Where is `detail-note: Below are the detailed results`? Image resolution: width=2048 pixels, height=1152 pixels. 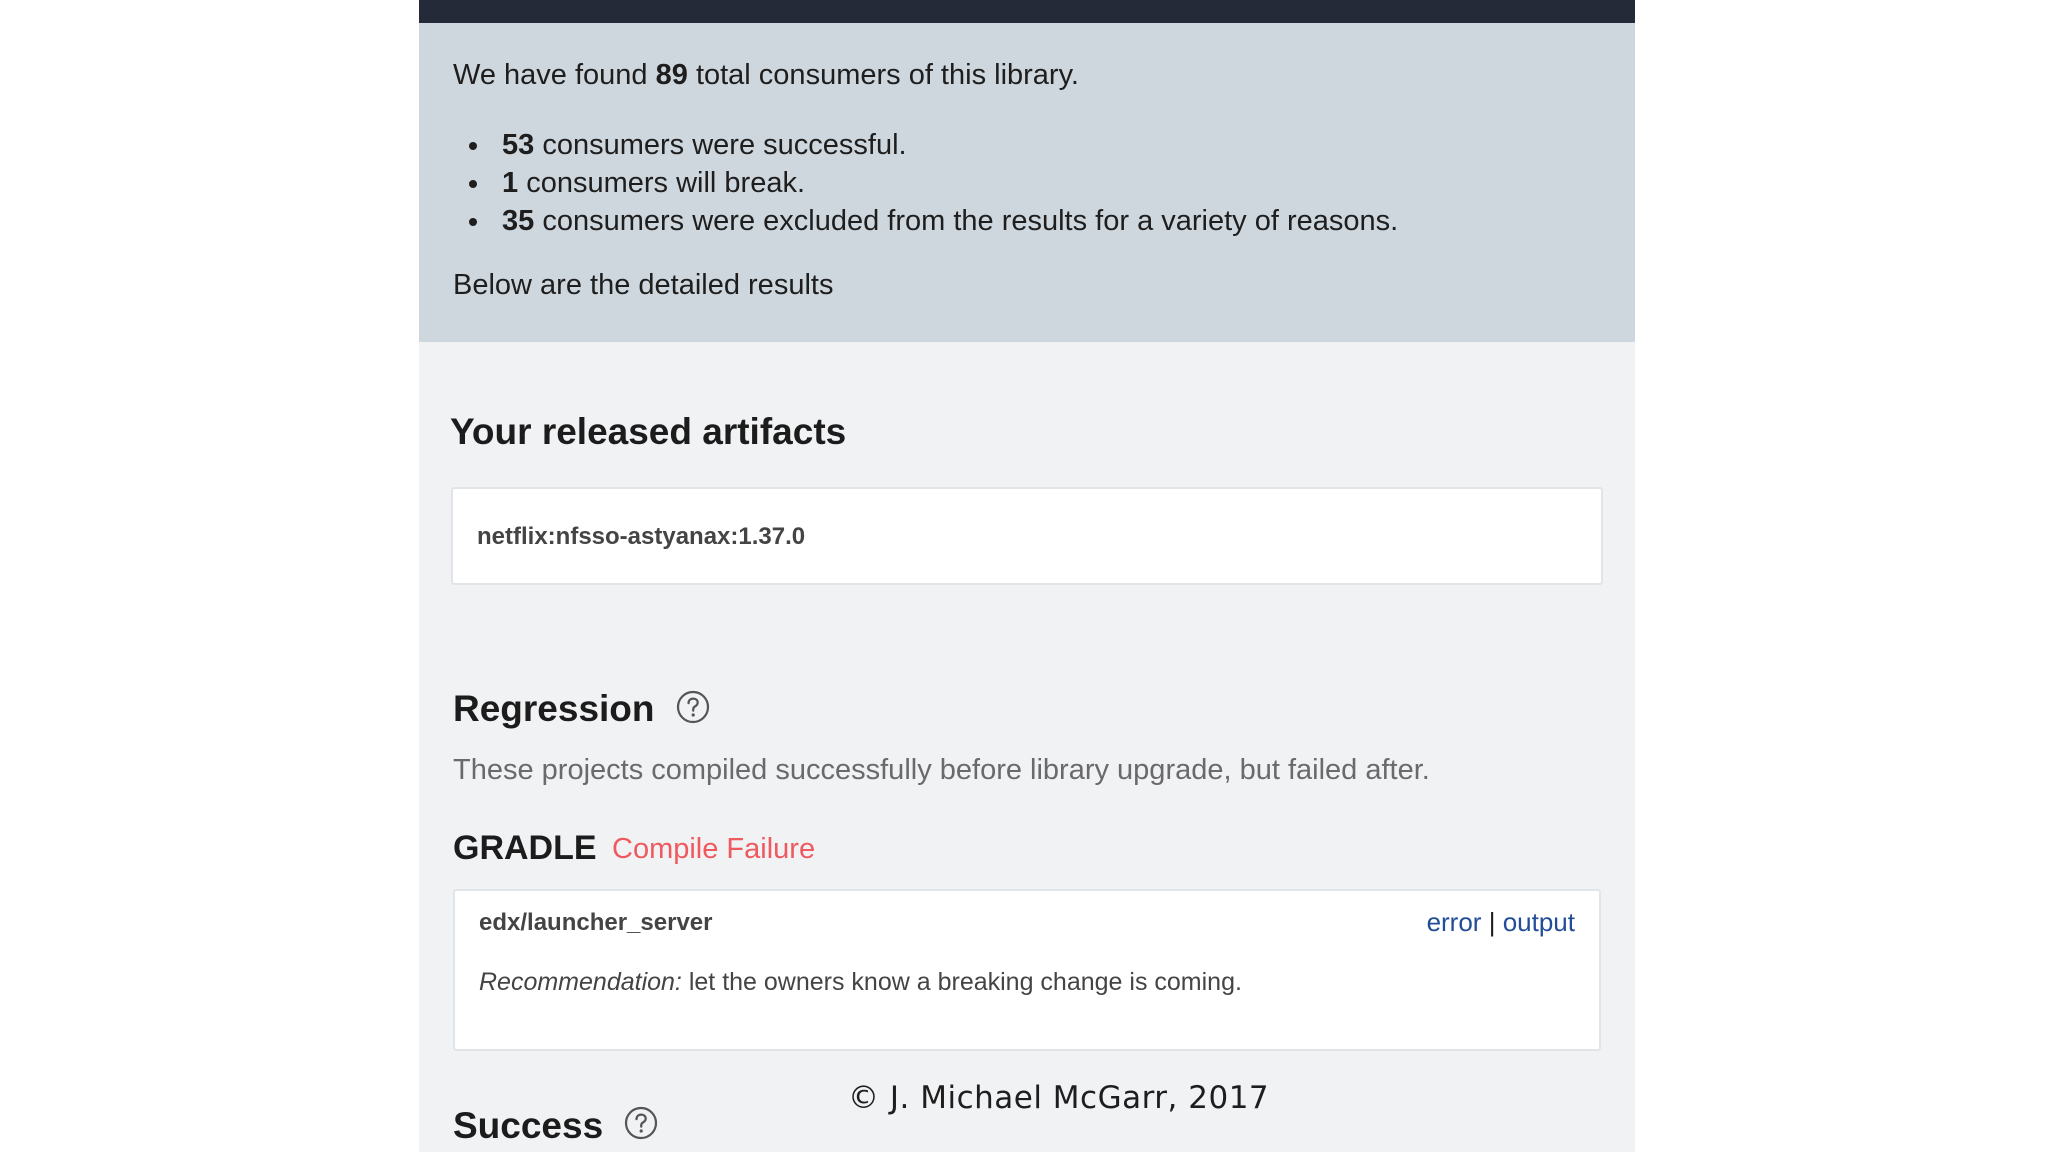
detail-note: Below are the detailed results is located at coordinates (643, 285).